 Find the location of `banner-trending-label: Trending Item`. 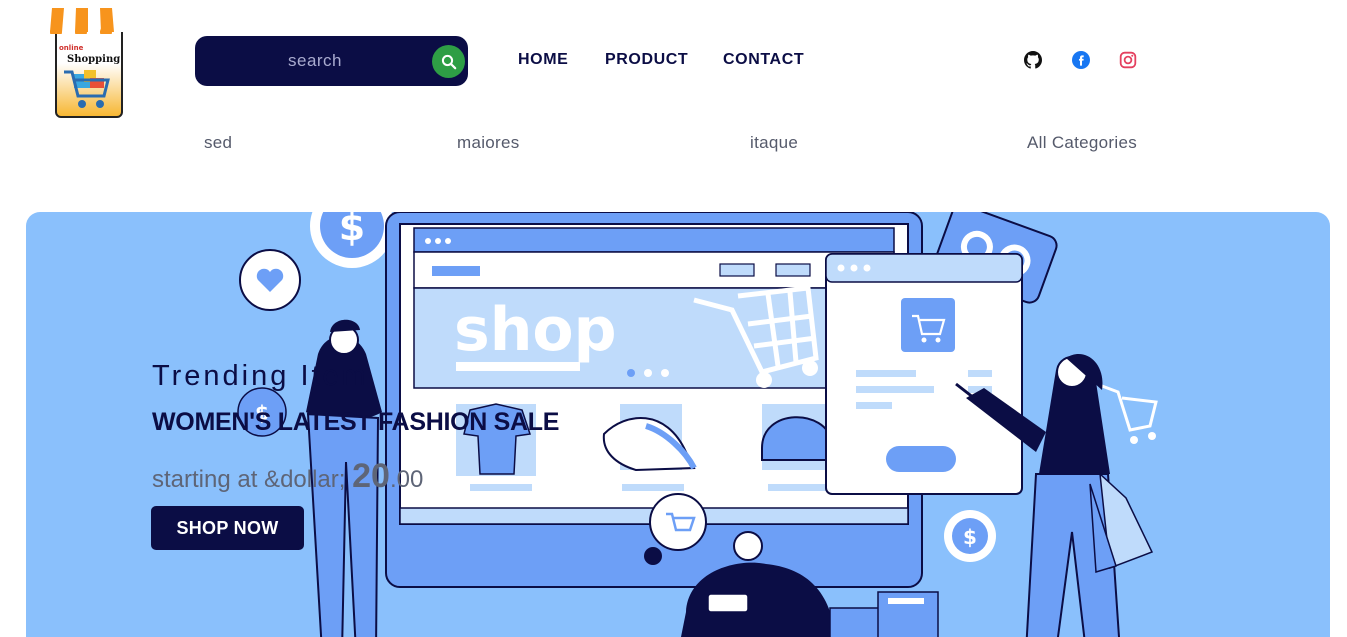

banner-trending-label: Trending Item is located at coordinates (260, 376).